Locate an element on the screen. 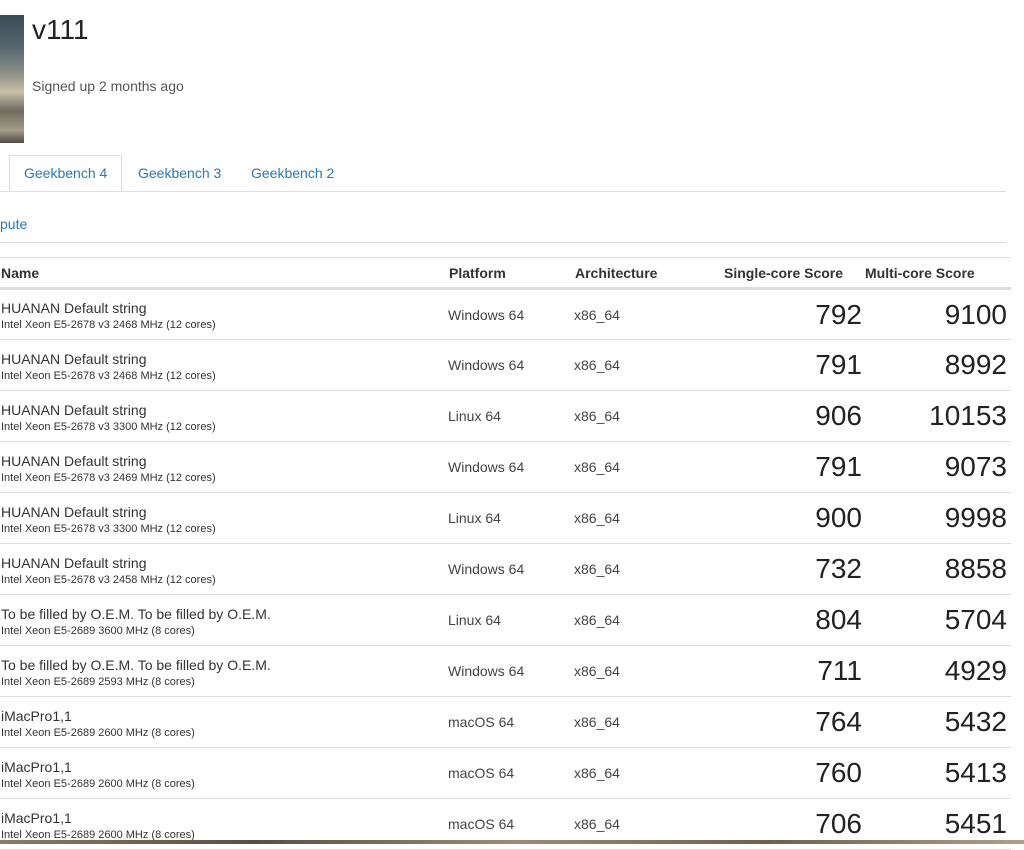  username: v111 is located at coordinates (60, 29).